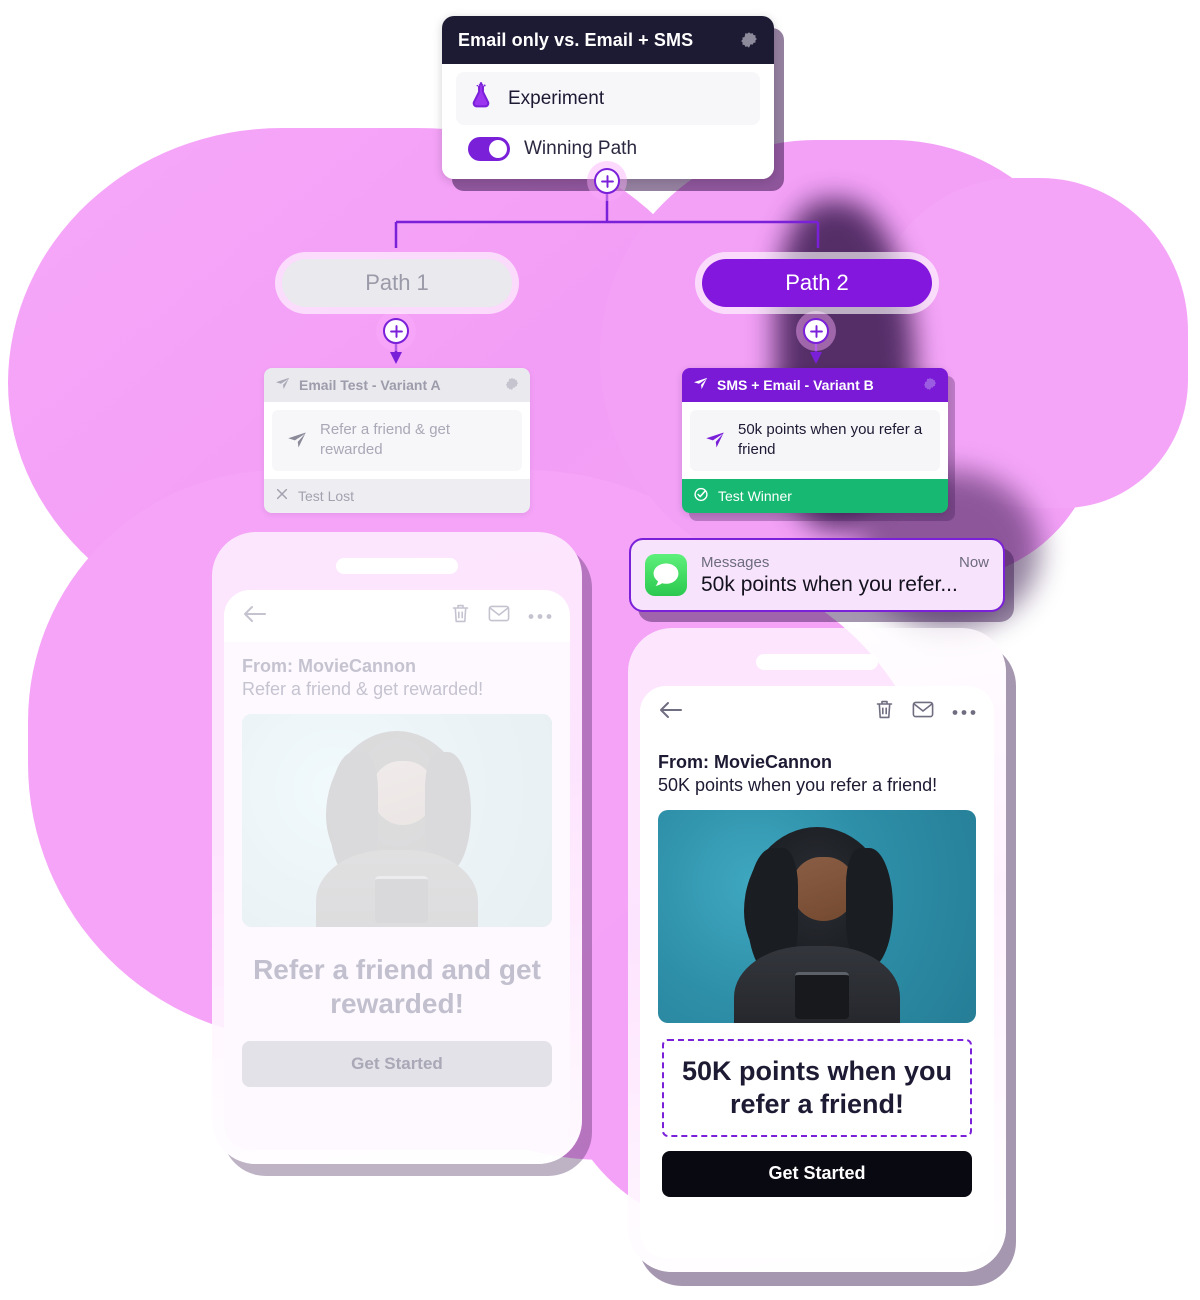 Image resolution: width=1200 pixels, height=1300 pixels. Describe the element at coordinates (795, 385) in the screenshot. I see `variant-b-title: SMS + Email - Variant B` at that location.